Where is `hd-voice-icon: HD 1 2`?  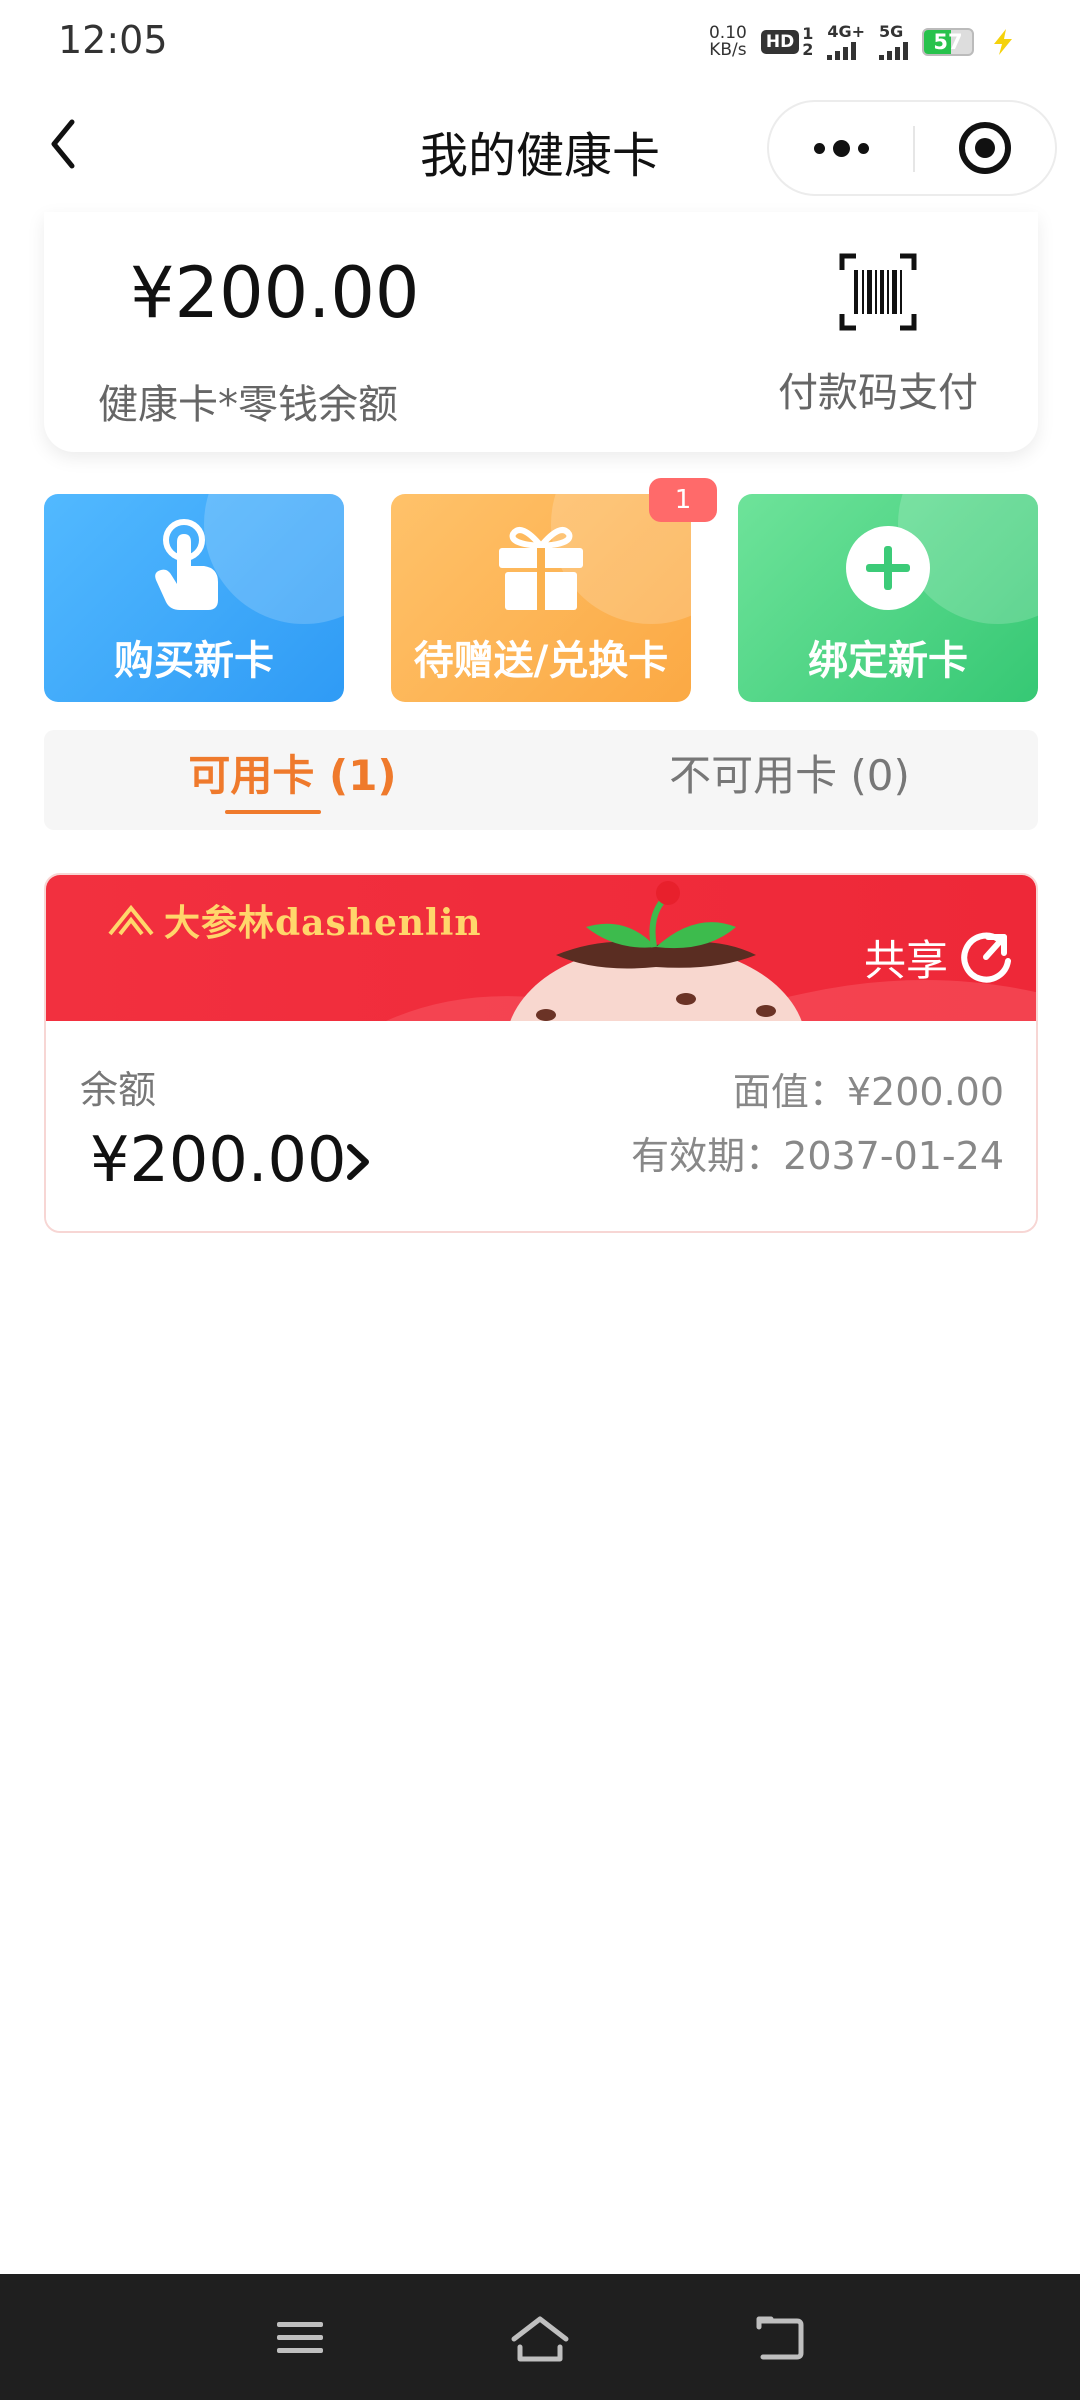
hd-voice-icon: HD 1 2 is located at coordinates (786, 42).